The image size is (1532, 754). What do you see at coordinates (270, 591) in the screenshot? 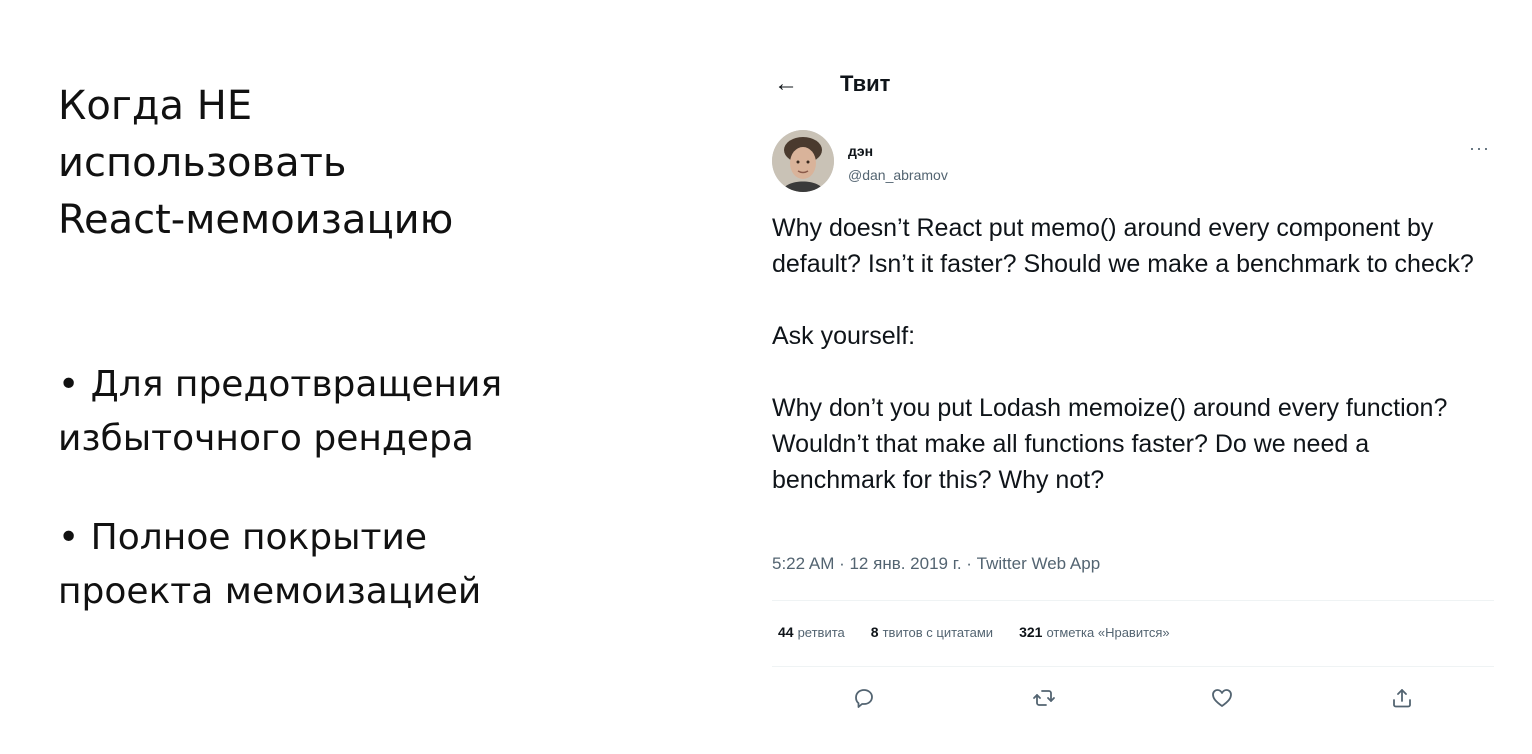
I see `bullet-line: проекта мемоизацией` at bounding box center [270, 591].